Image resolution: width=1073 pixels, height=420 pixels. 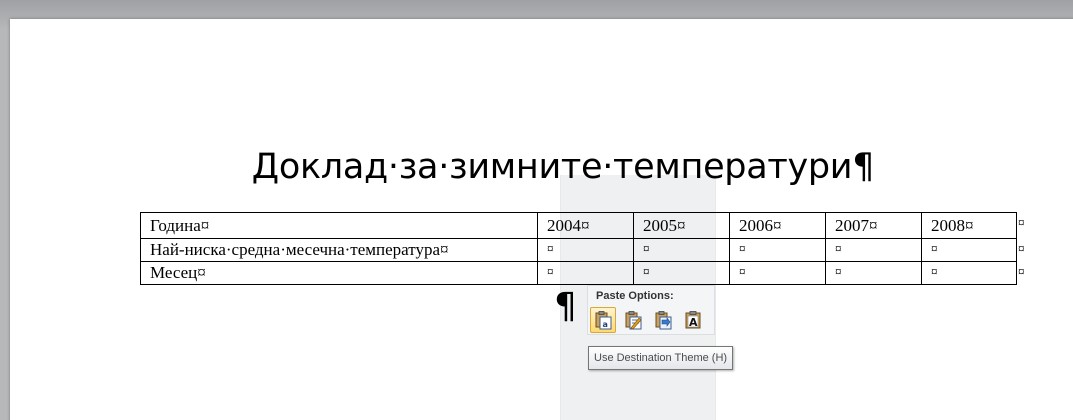 I want to click on table-cell: 2005¤, so click(x=681, y=225).